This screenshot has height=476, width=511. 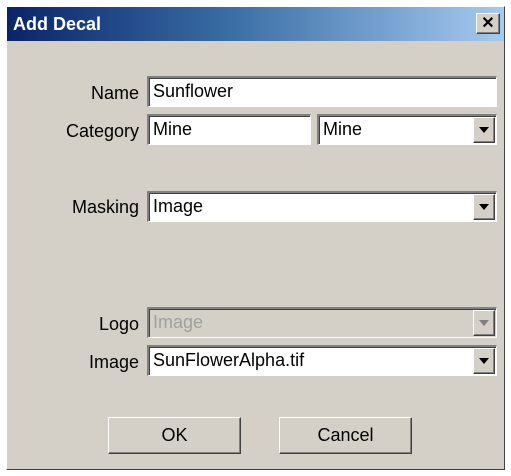 I want to click on close-button: ✕, so click(x=488, y=23).